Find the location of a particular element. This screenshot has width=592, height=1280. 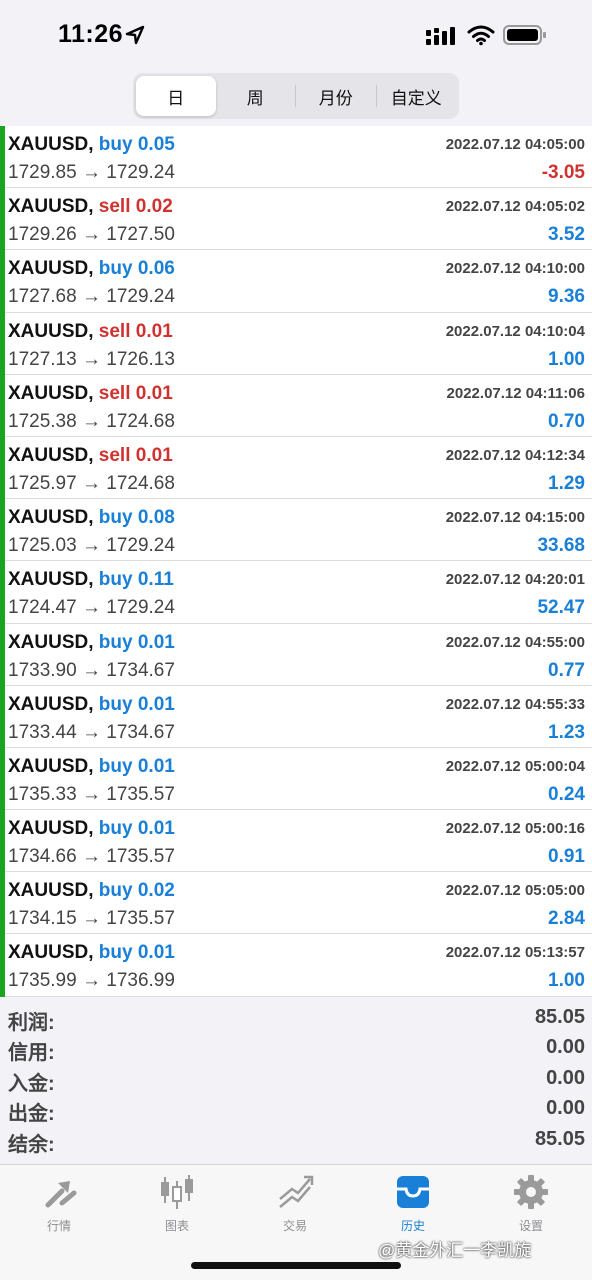

home-indicator is located at coordinates (296, 1265).